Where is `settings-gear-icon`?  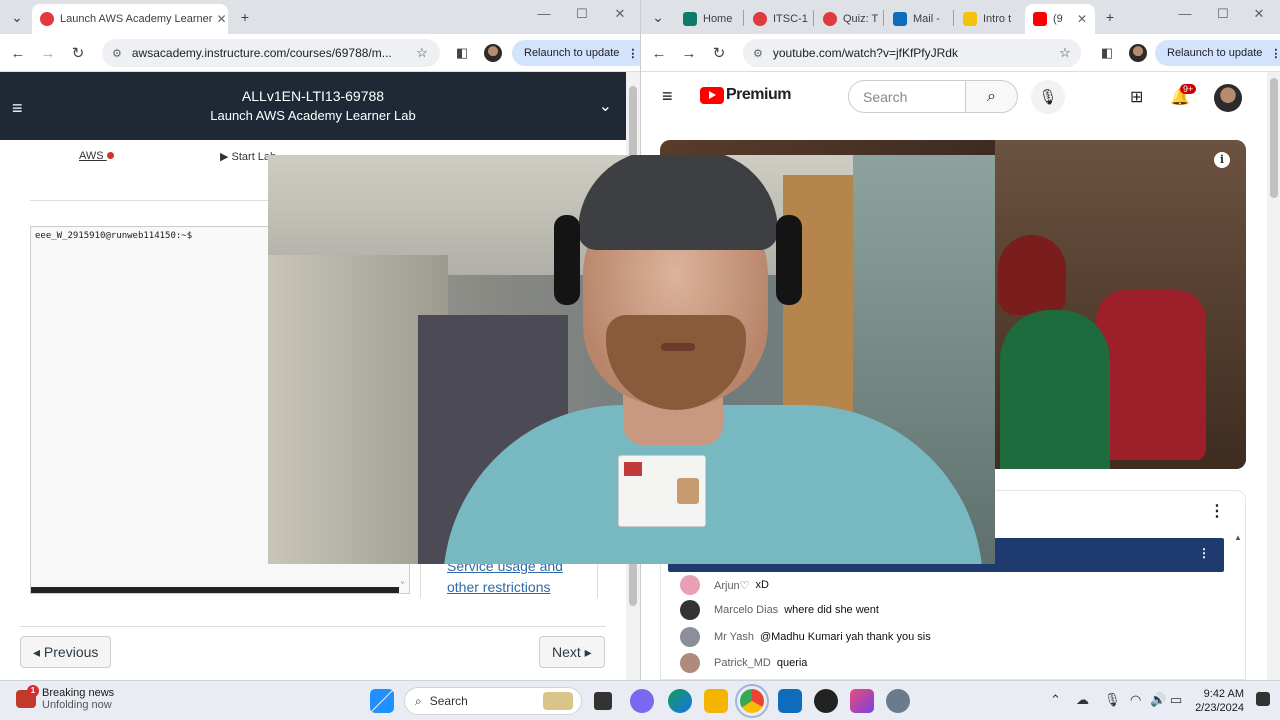 settings-gear-icon is located at coordinates (898, 701).